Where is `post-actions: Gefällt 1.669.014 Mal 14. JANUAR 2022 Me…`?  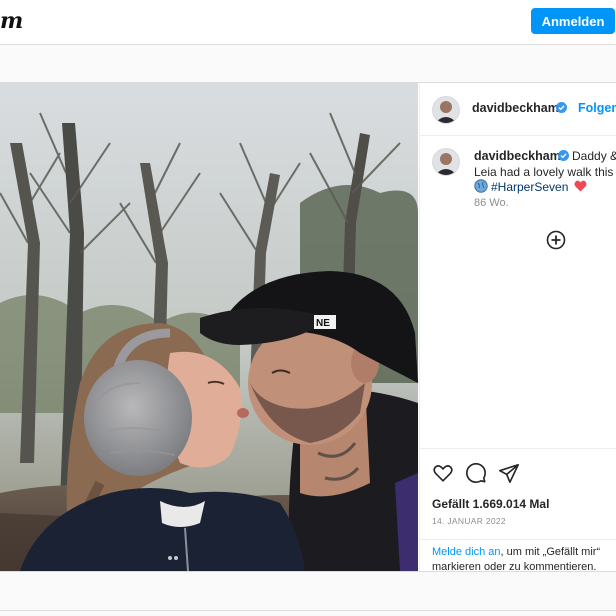
post-actions: Gefällt 1.669.014 Mal 14. JANUAR 2022 Me… is located at coordinates (518, 510).